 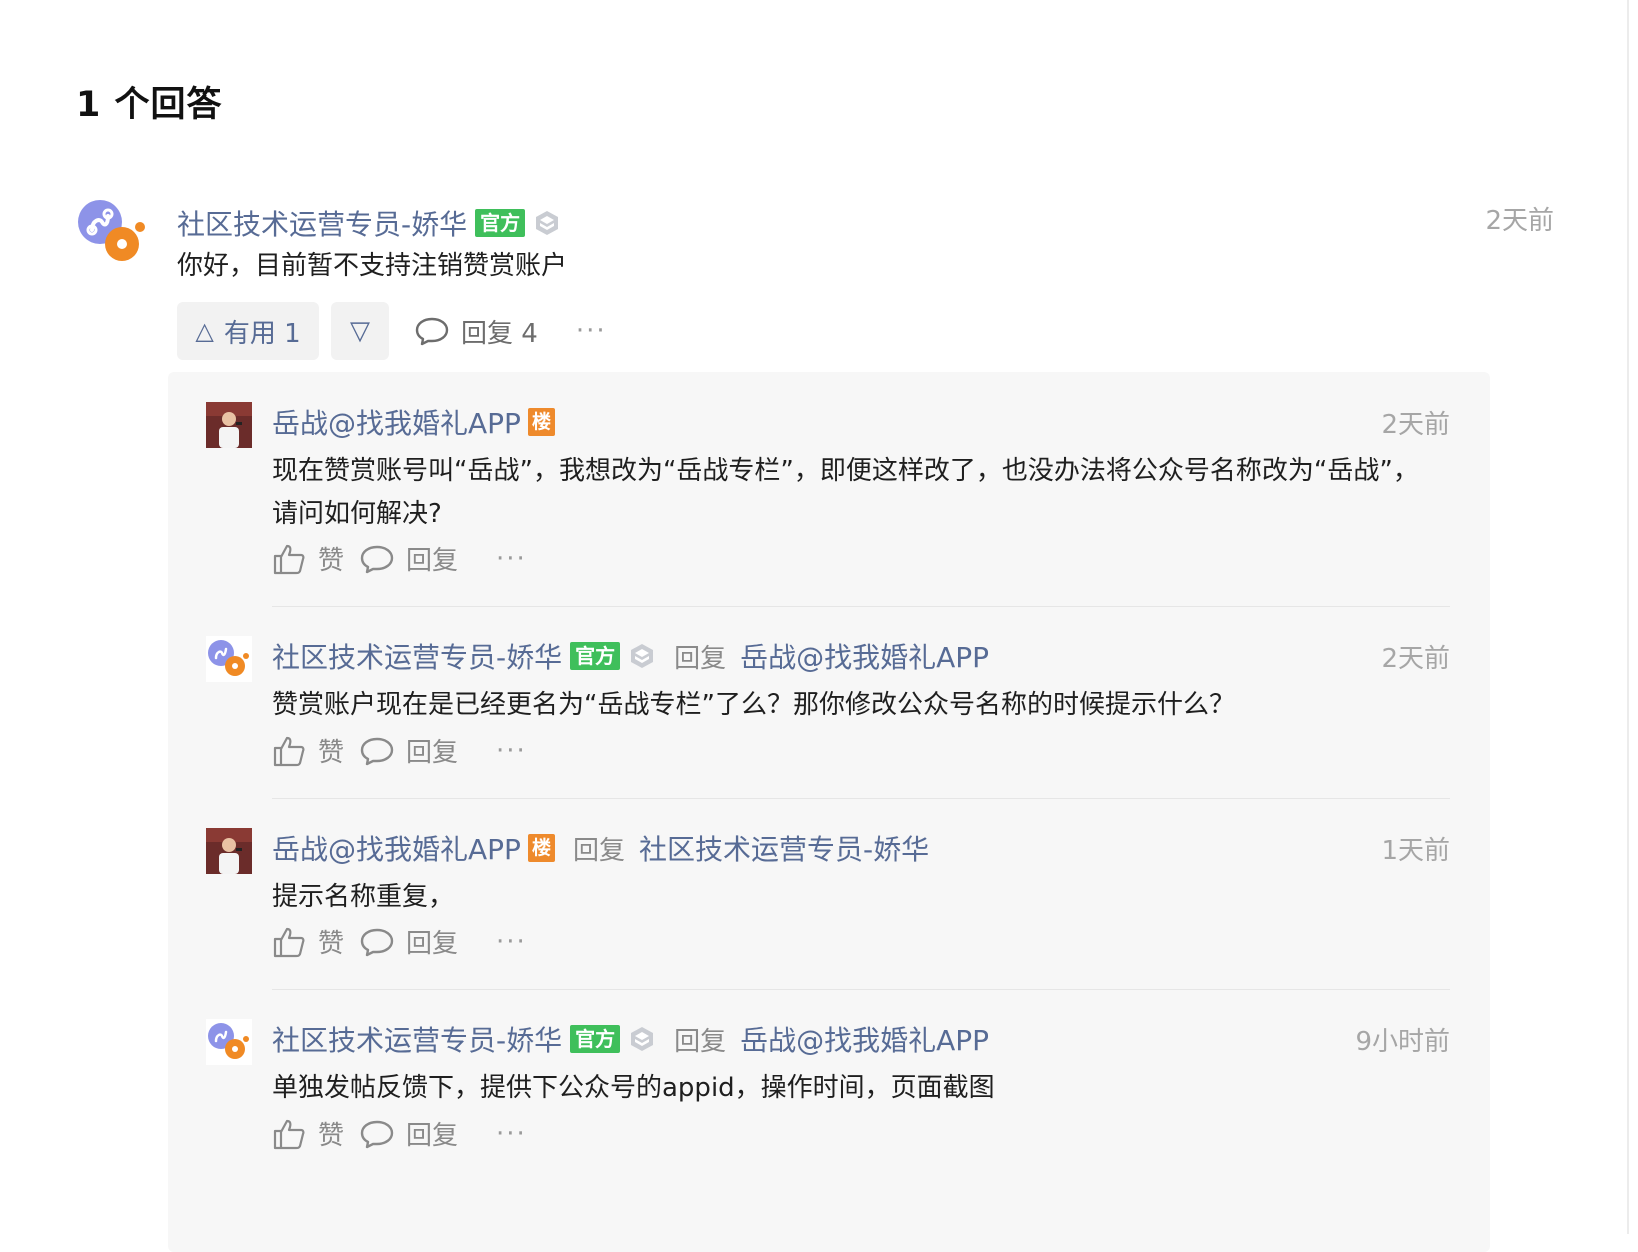 I want to click on answer-header: 社区技术运营专员-娇华 官方, so click(x=369, y=223).